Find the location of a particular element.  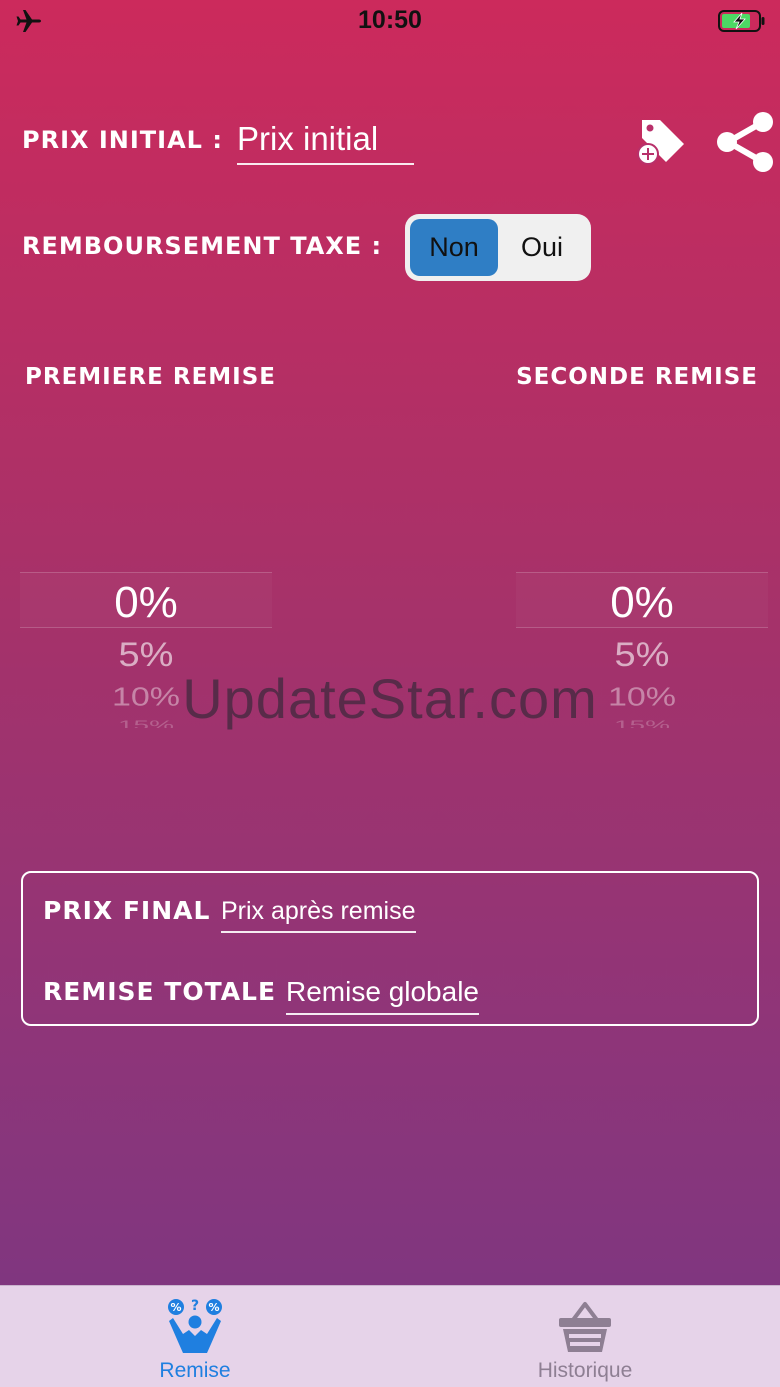

remise-totale-field: Remise globale is located at coordinates (382, 994).